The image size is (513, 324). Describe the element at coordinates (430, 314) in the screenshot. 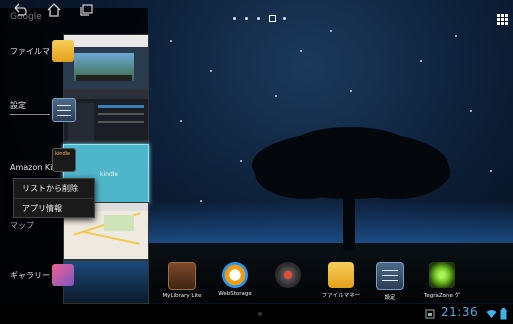

I see `screenshot-notification-icon` at that location.